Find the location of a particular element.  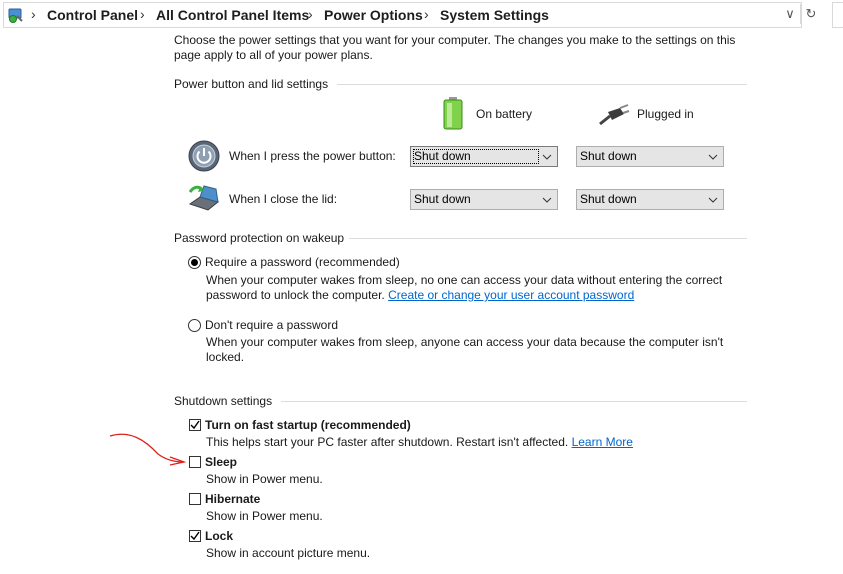

lock-label: Lock is located at coordinates (219, 536).